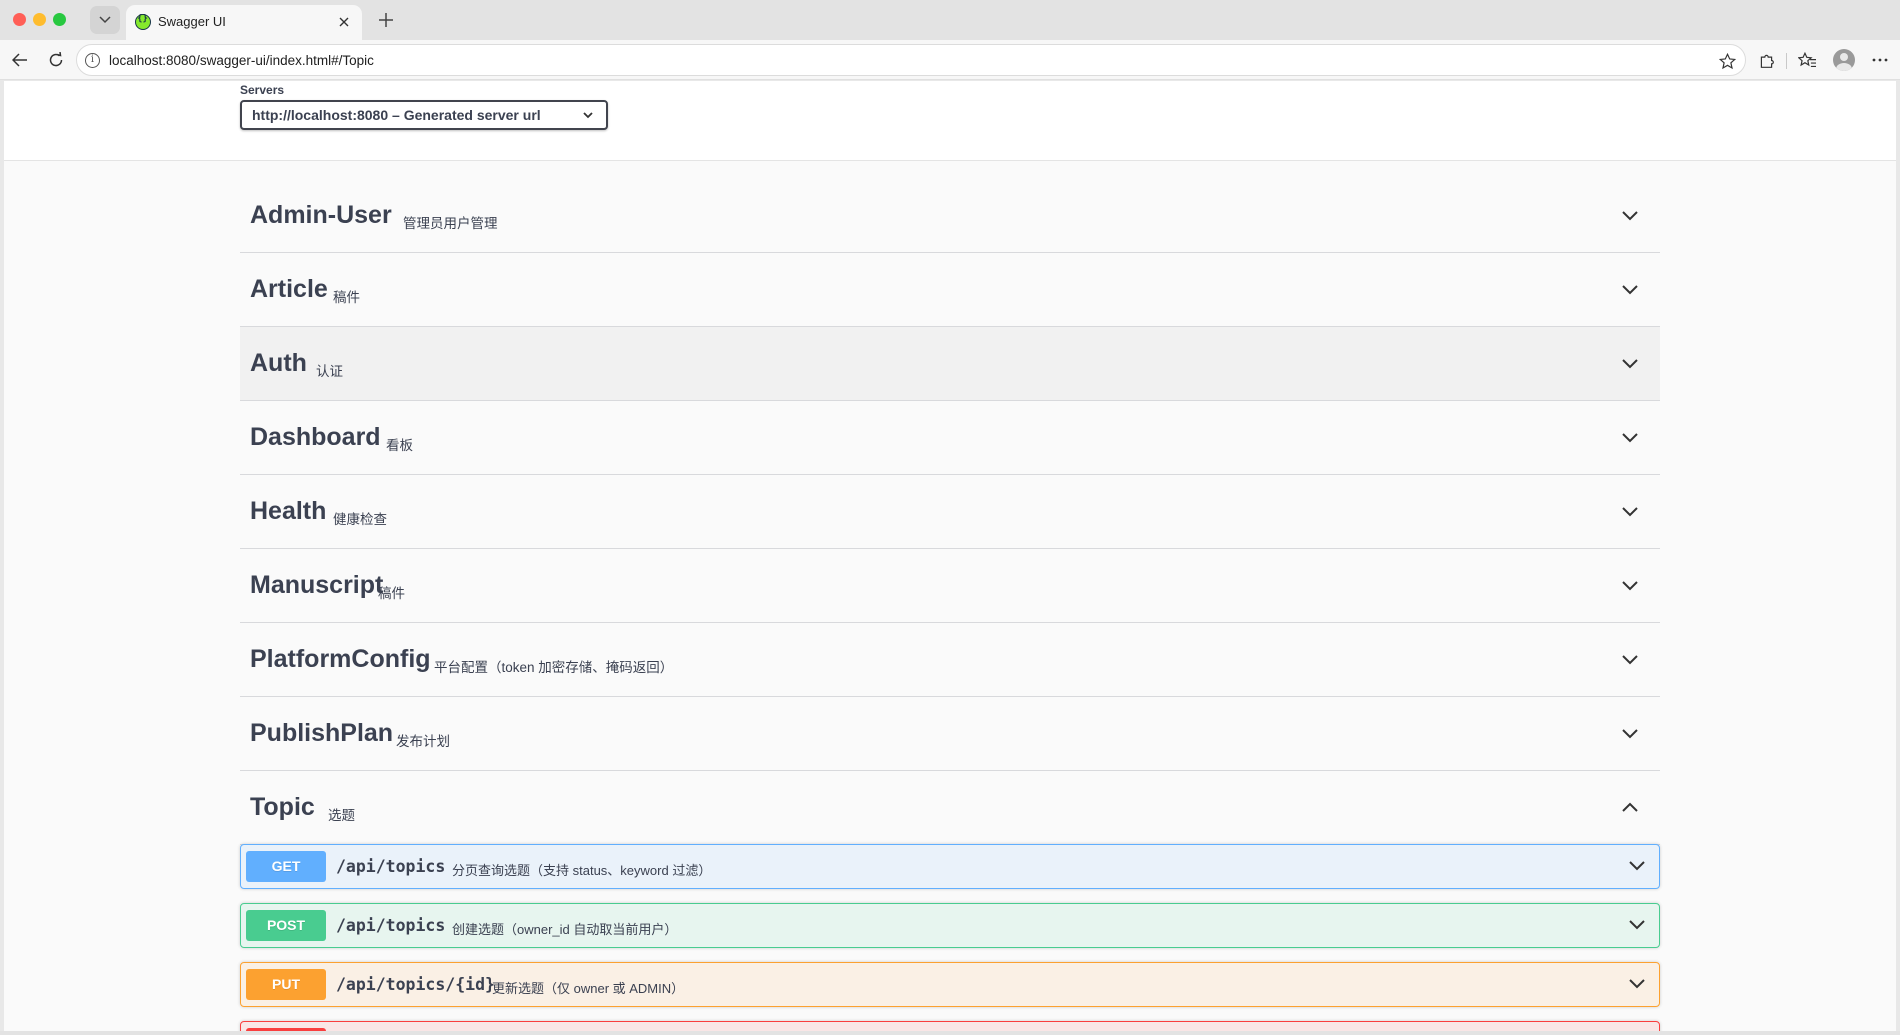  I want to click on method-badge: PUT, so click(286, 984).